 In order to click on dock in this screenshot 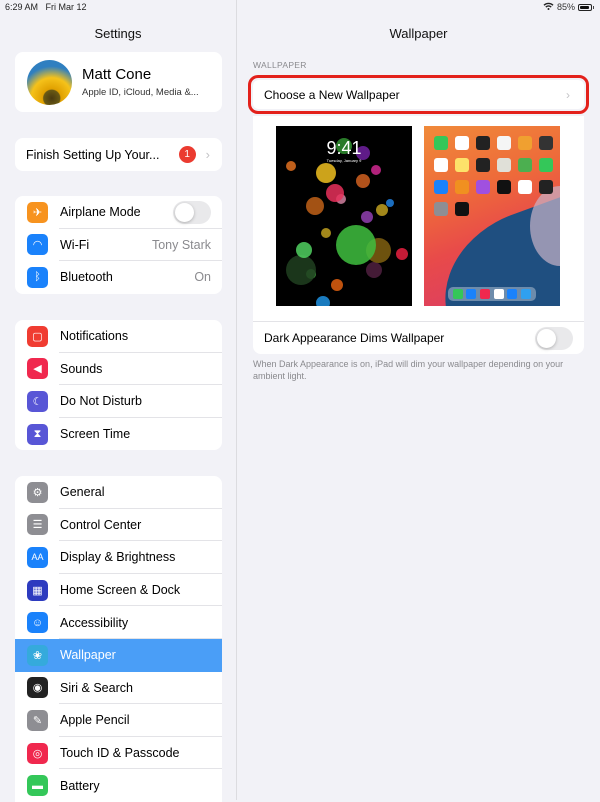, I will do `click(492, 294)`.